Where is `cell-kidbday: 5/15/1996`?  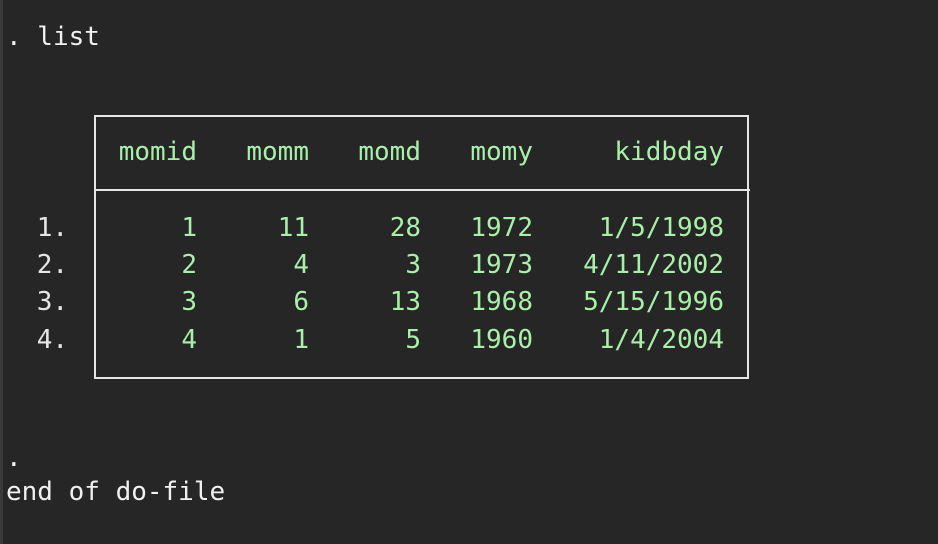
cell-kidbday: 5/15/1996 is located at coordinates (653, 302).